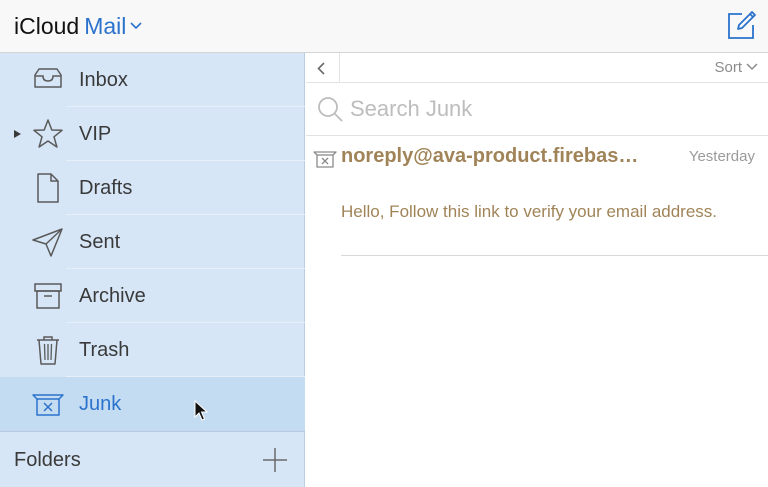  I want to click on sidebar-item-drafts: Drafts, so click(152, 188).